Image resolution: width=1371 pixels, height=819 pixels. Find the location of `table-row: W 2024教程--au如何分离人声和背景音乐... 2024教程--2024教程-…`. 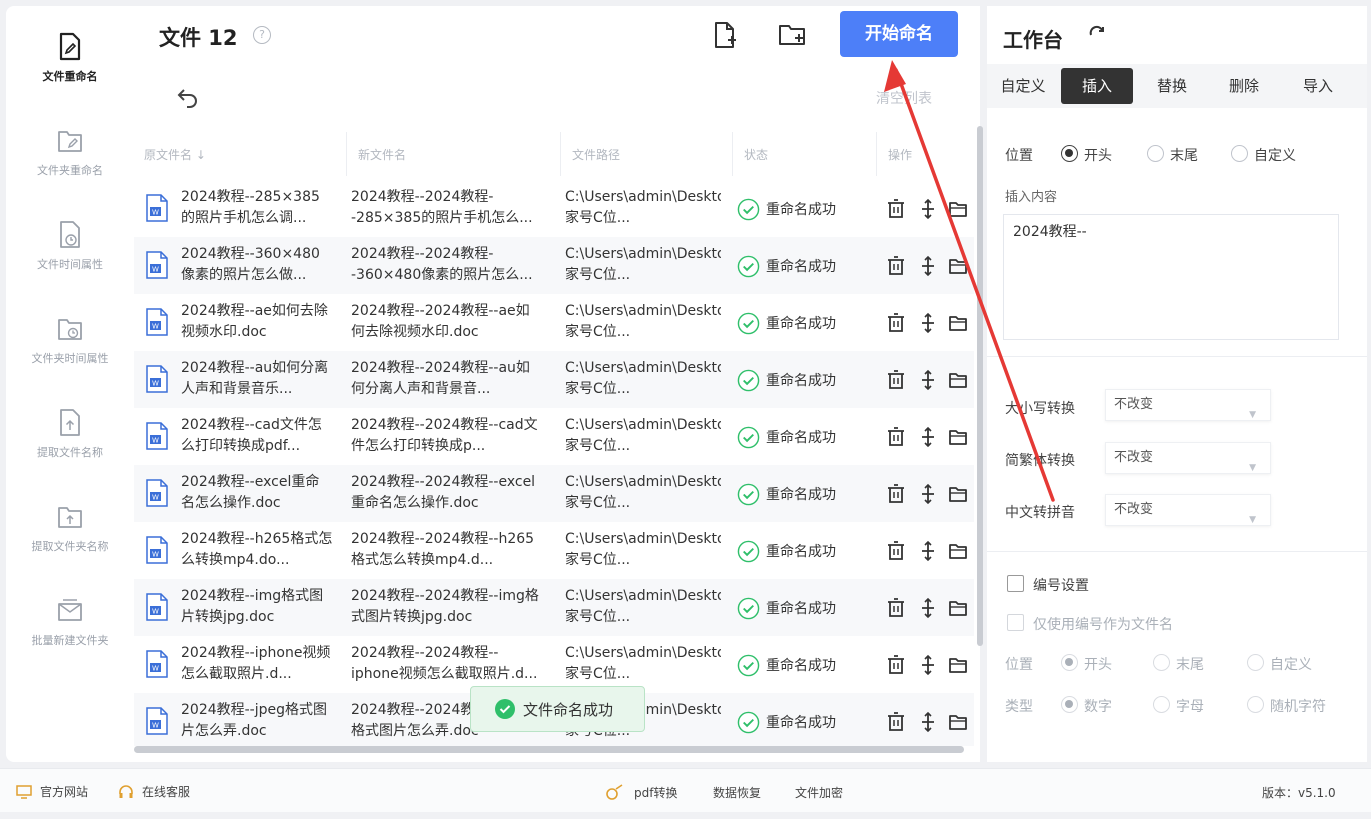

table-row: W 2024教程--au如何分离人声和背景音乐... 2024教程--2024教程-… is located at coordinates (554, 379).